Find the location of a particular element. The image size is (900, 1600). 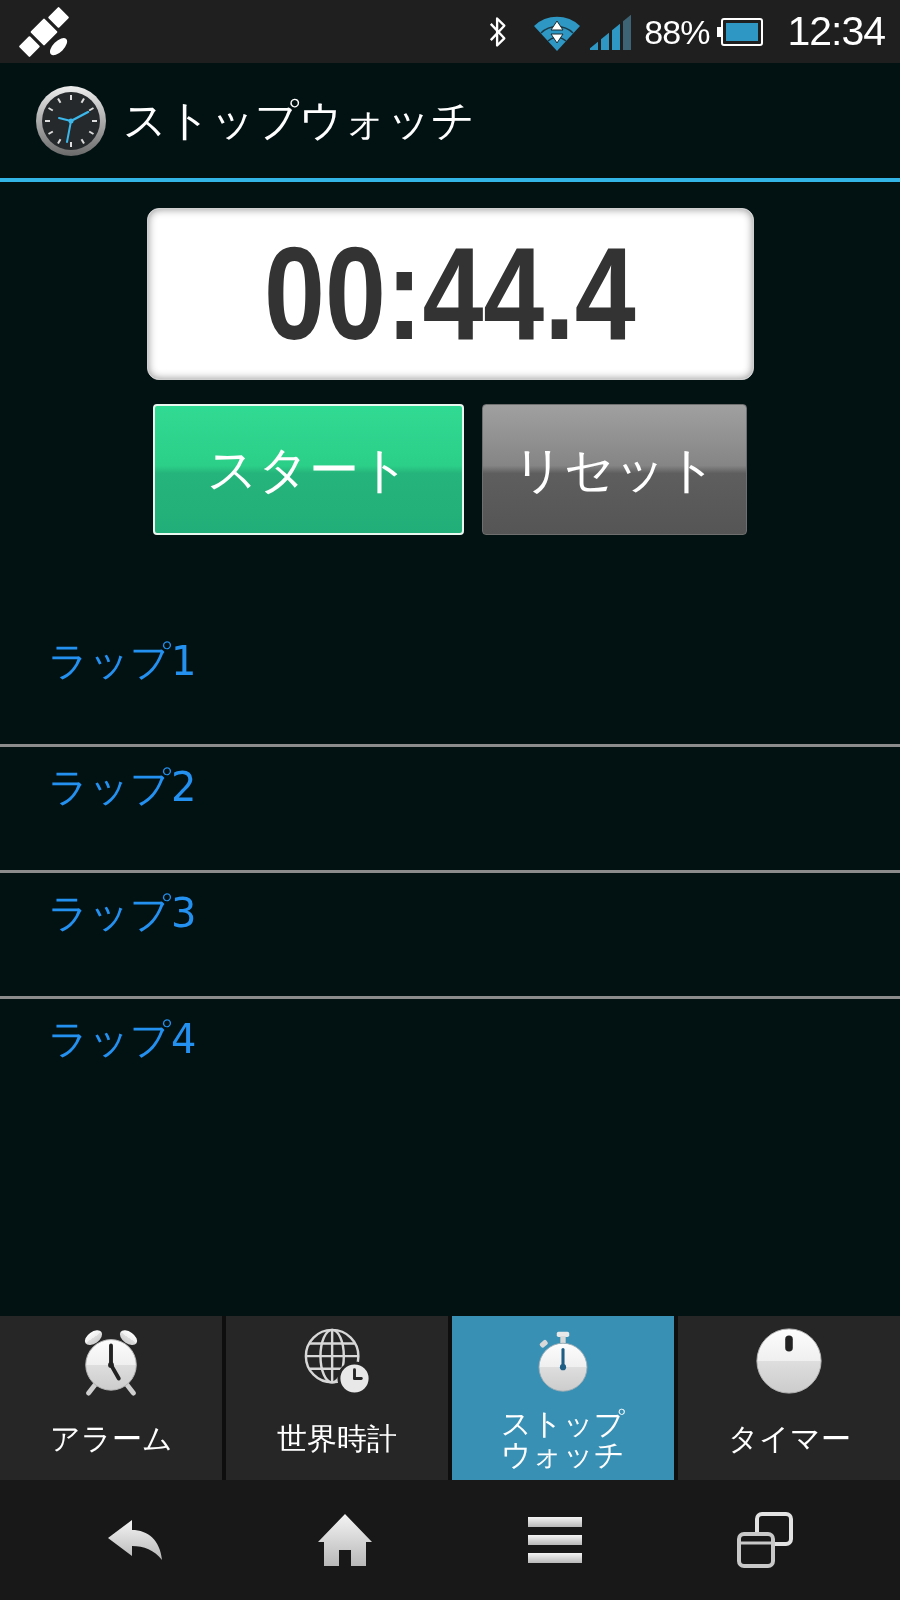

reset-button: リセット is located at coordinates (614, 469).